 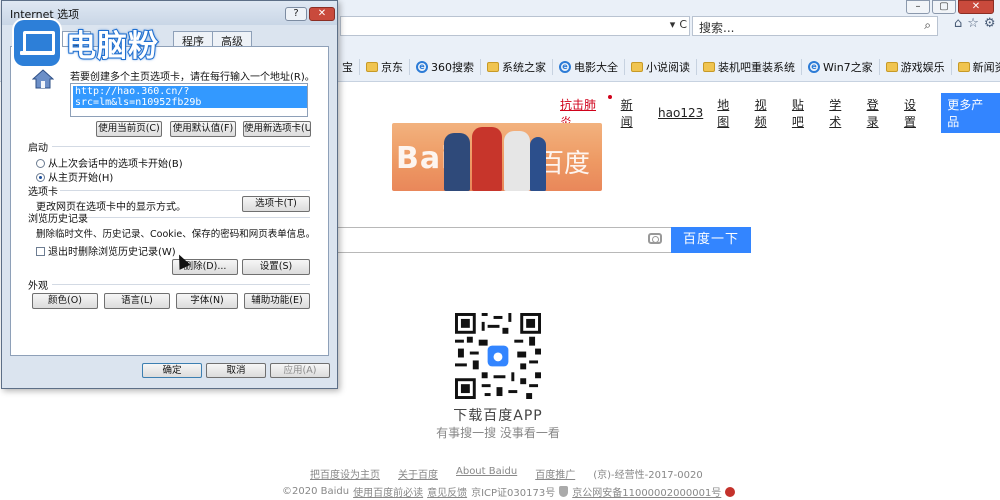 I want to click on footer-link-about: 关于百度, so click(x=418, y=473).